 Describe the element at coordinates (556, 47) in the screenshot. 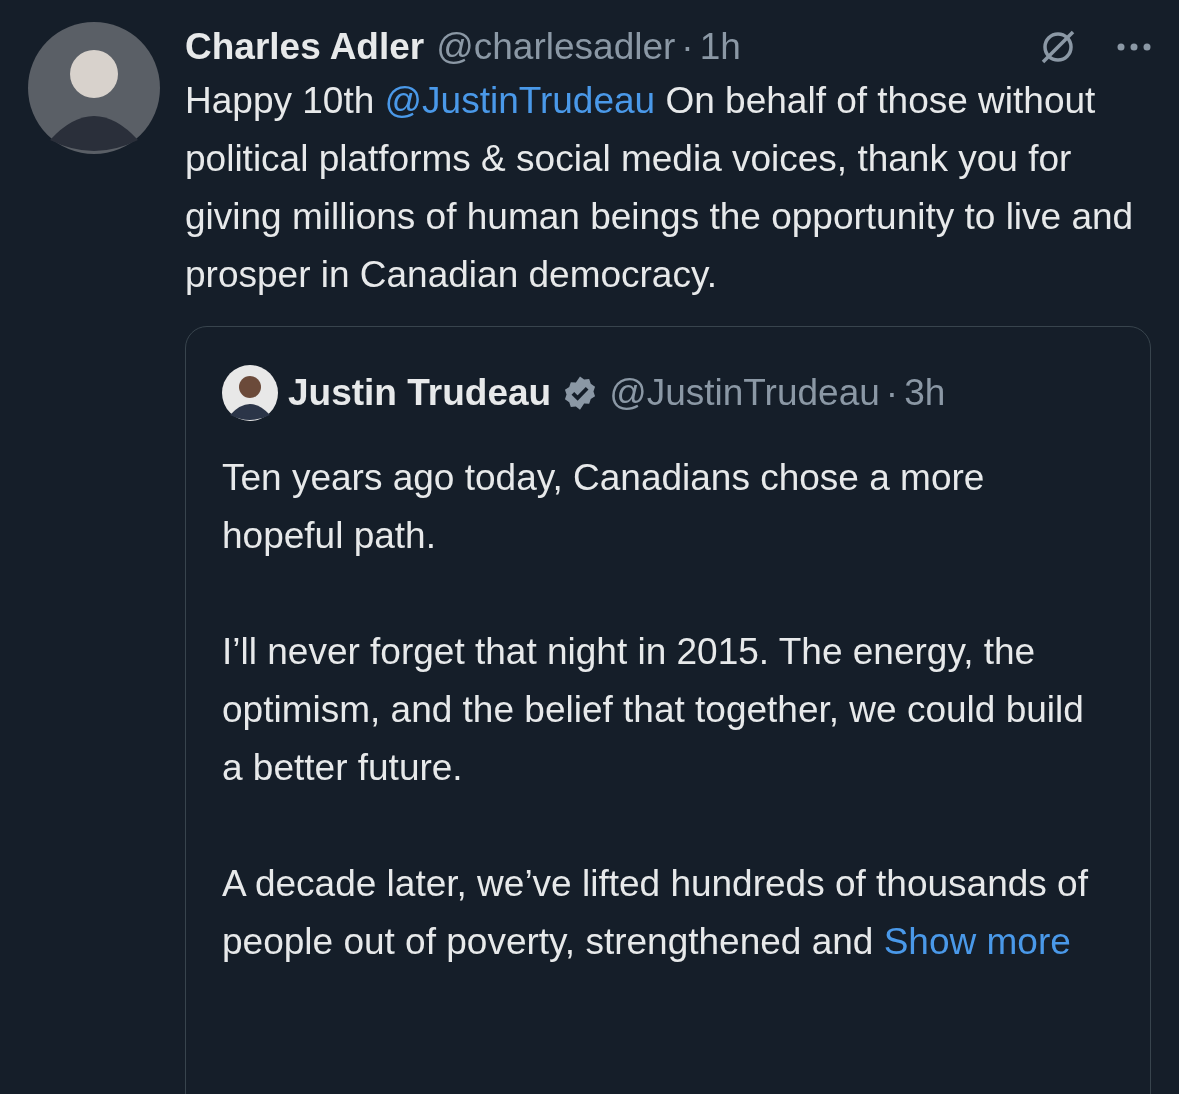

I see `author-handle: @charlesadler` at that location.